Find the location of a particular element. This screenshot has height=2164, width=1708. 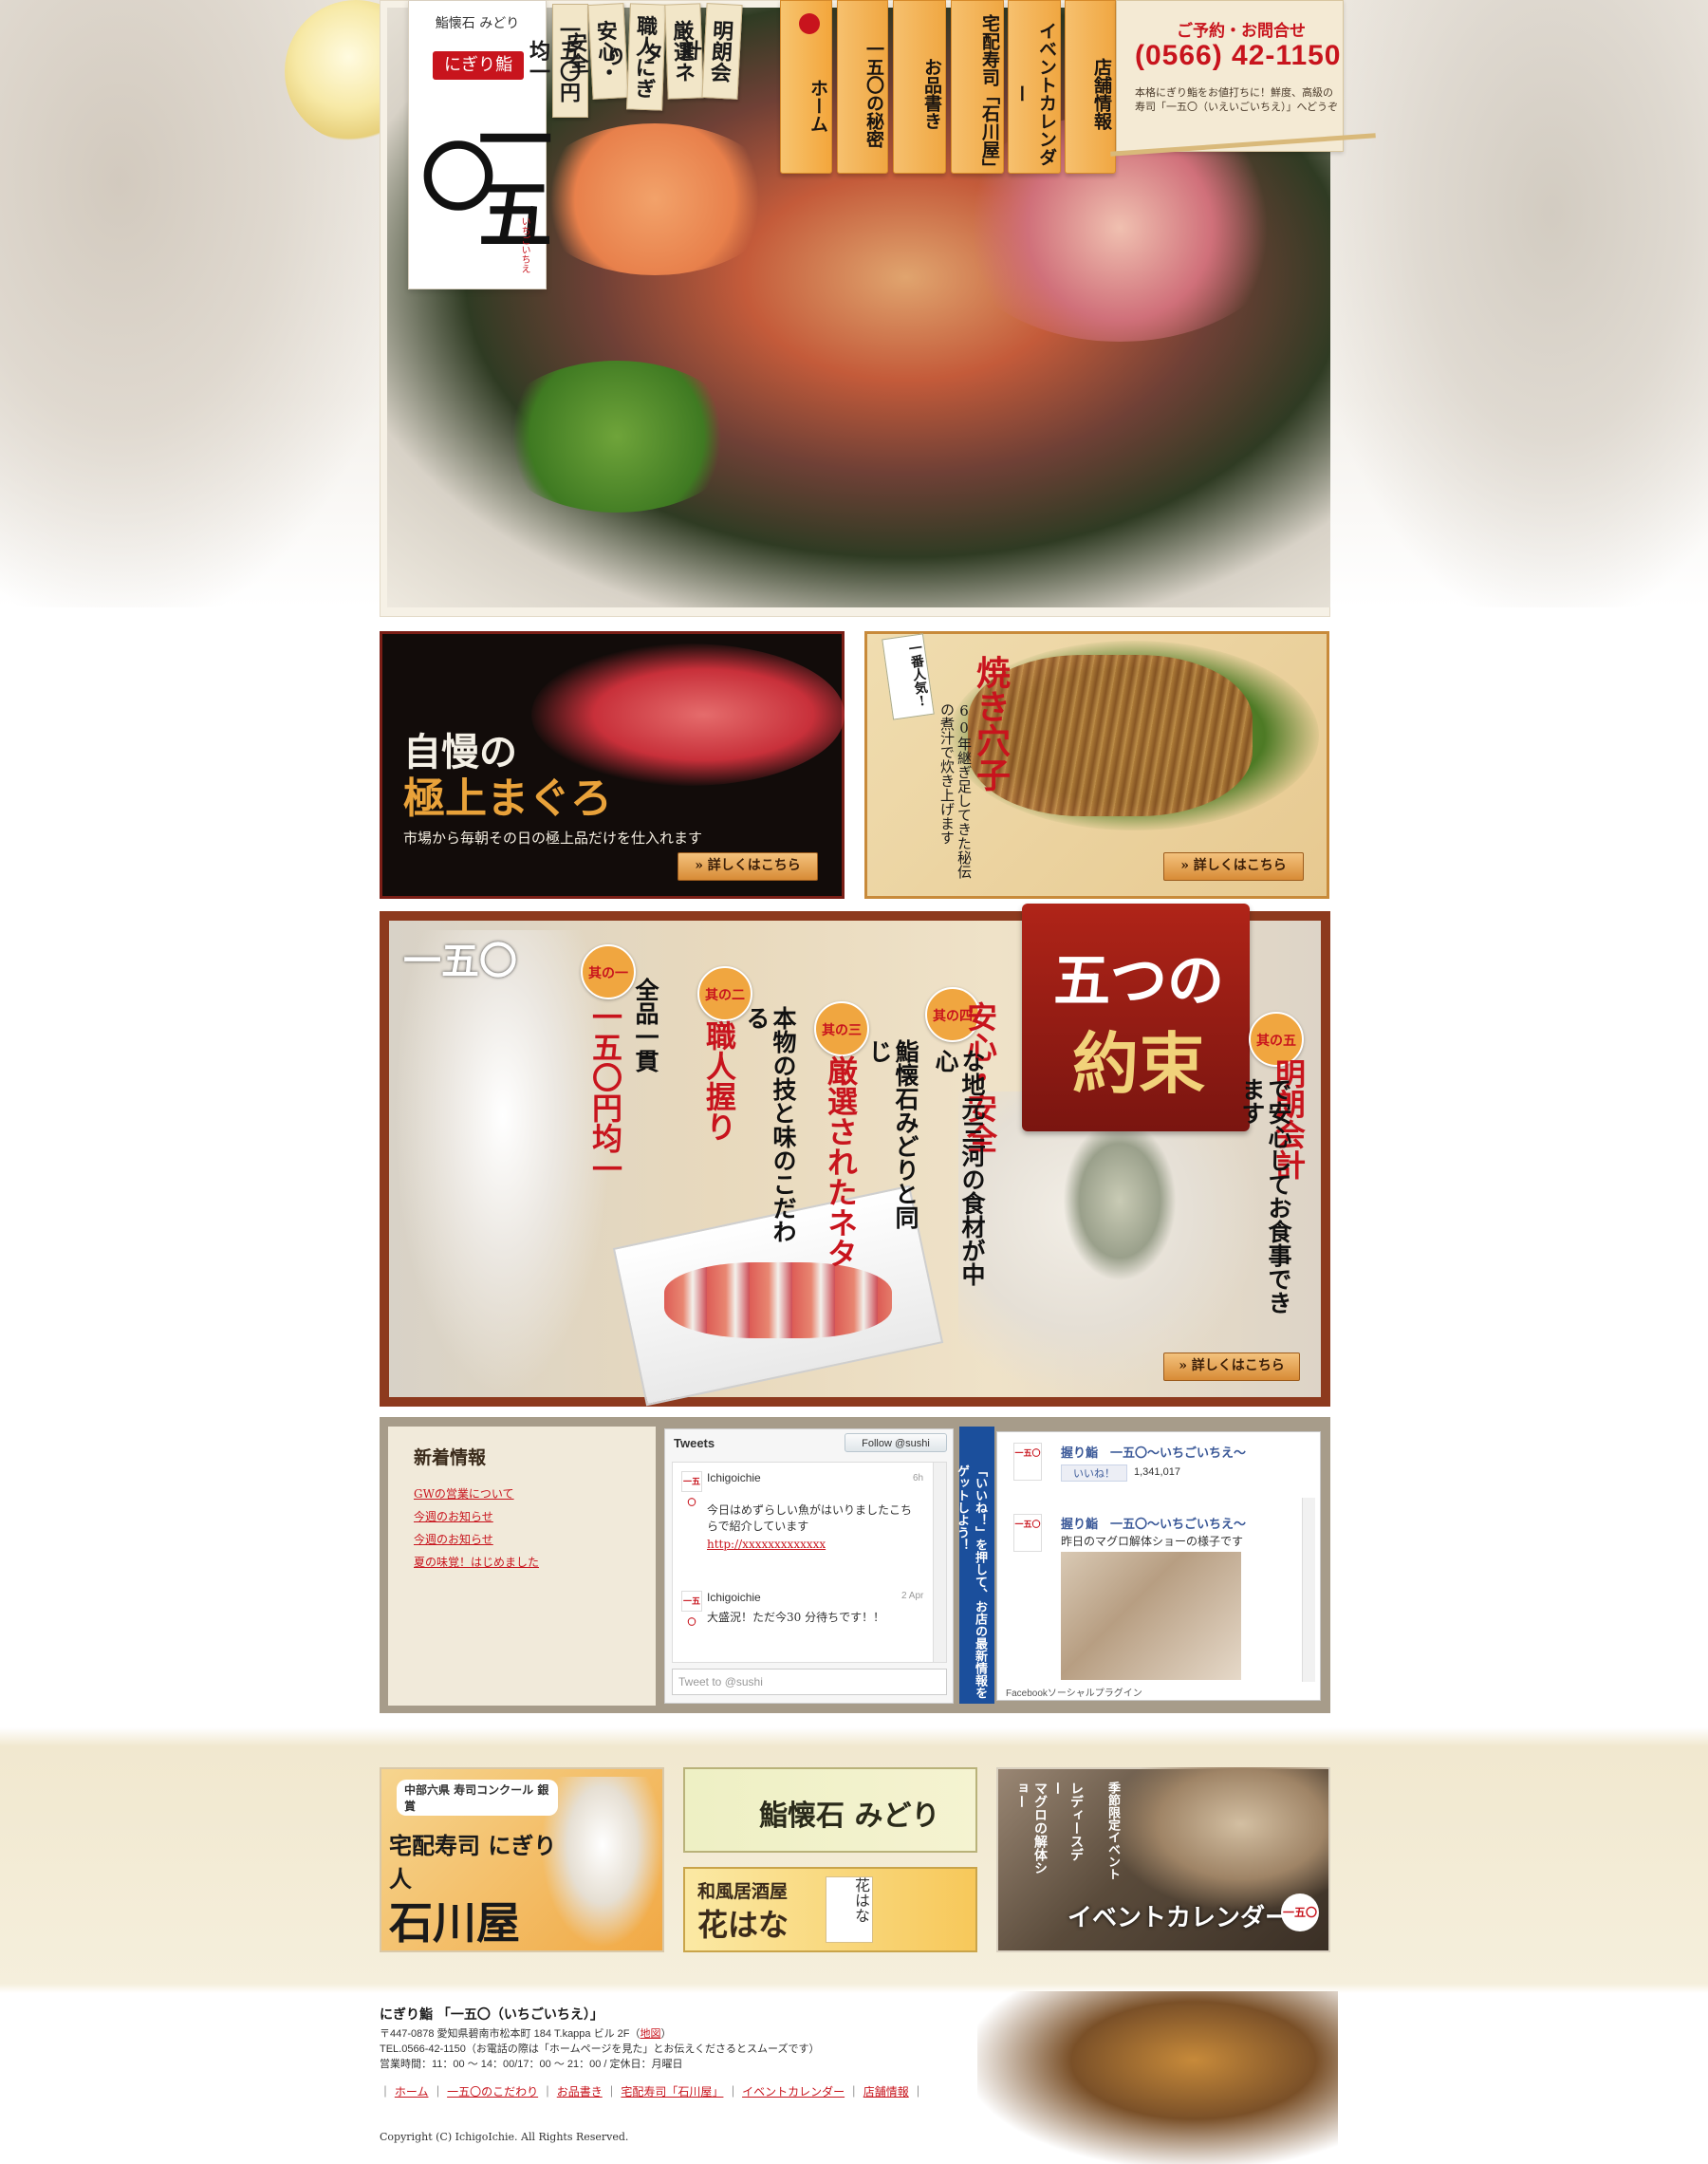

hana-subtitle: 和風居酒屋 is located at coordinates (743, 1891).